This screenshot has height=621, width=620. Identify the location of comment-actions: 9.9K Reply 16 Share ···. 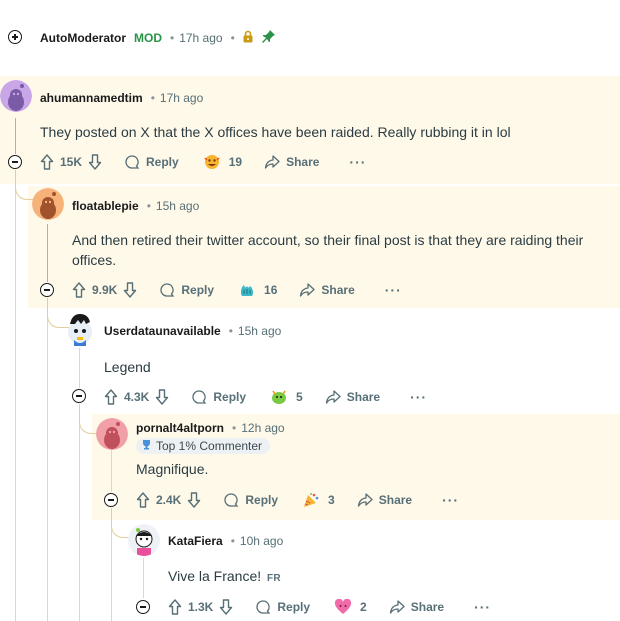
(237, 290).